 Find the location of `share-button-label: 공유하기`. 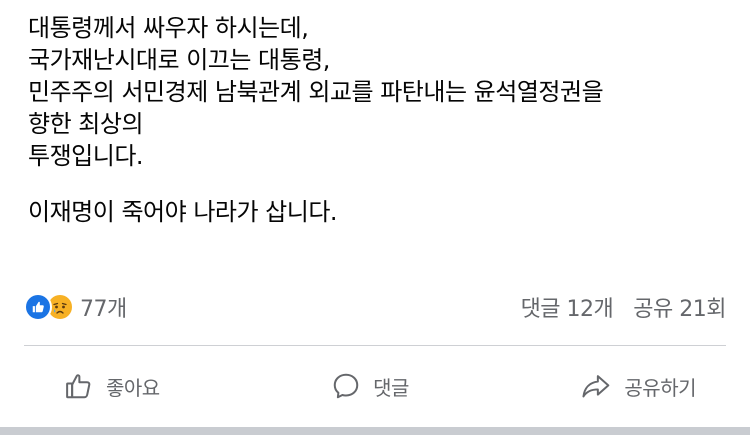

share-button-label: 공유하기 is located at coordinates (660, 387).